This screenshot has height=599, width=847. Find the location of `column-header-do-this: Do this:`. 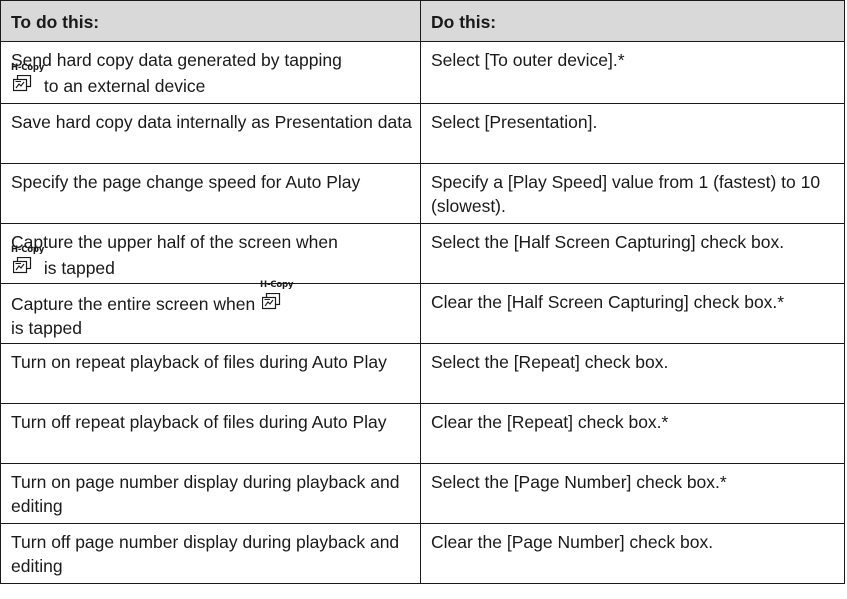

column-header-do-this: Do this: is located at coordinates (632, 21).